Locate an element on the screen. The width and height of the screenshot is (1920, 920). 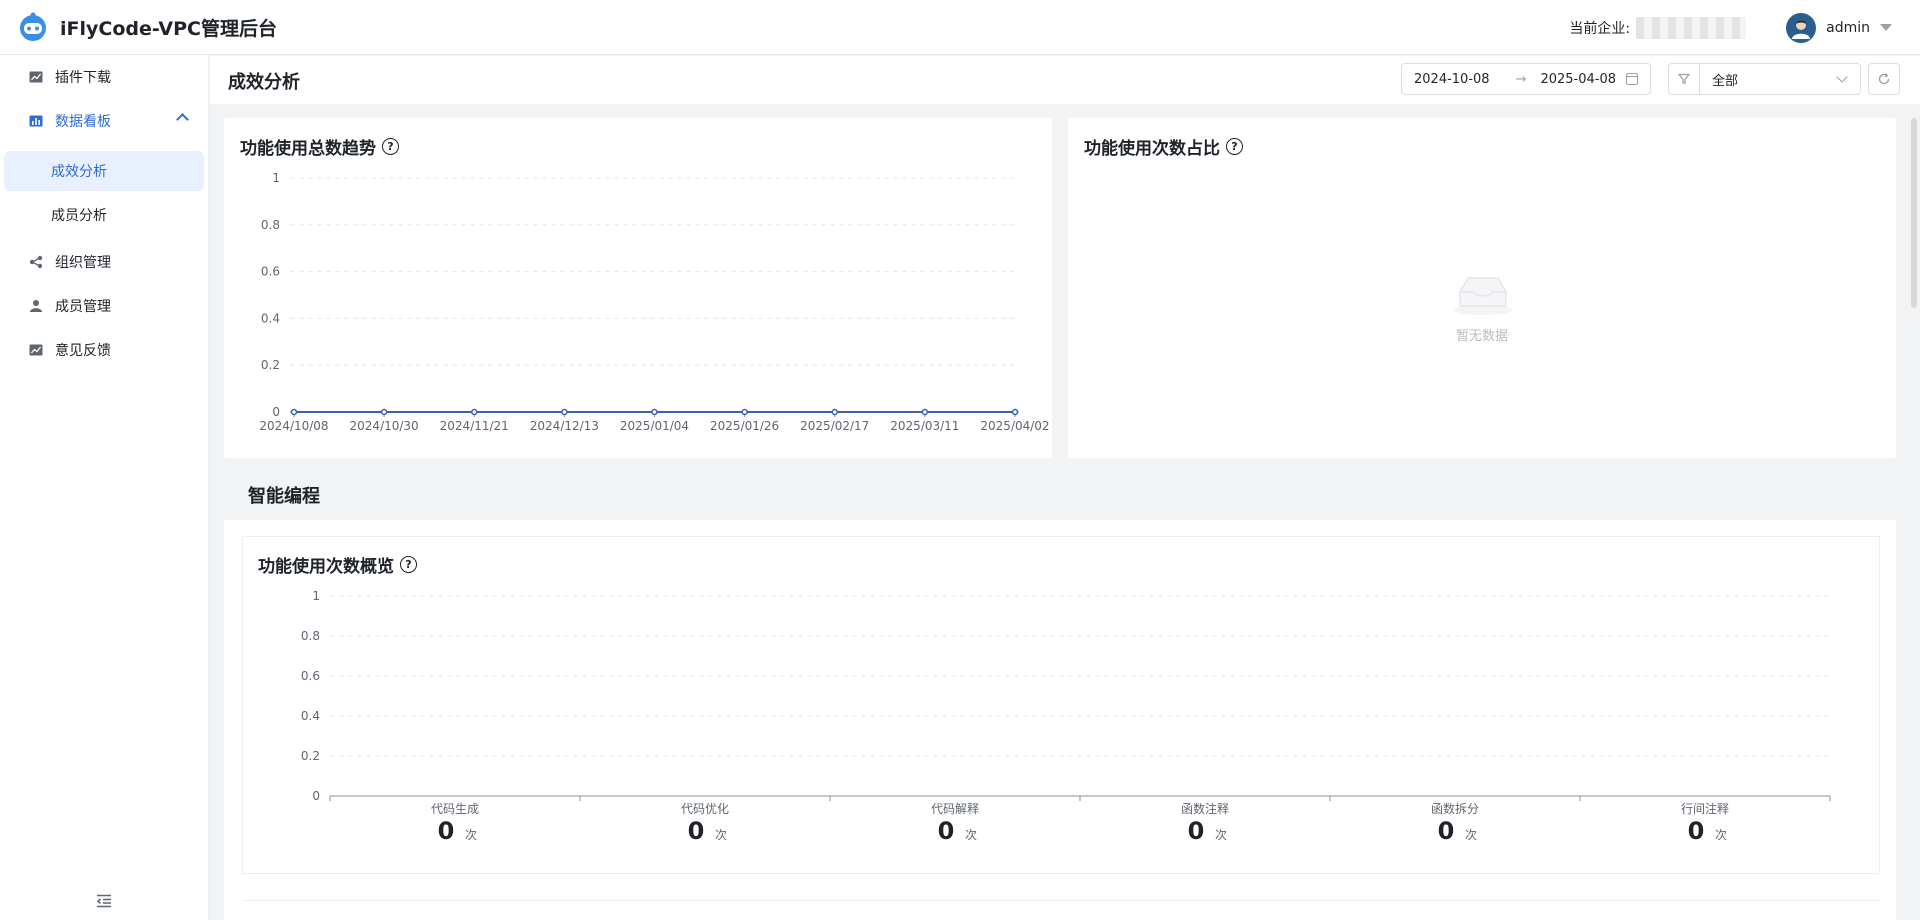
sidebar-item-plugin-download: 插件下载 is located at coordinates (104, 77).